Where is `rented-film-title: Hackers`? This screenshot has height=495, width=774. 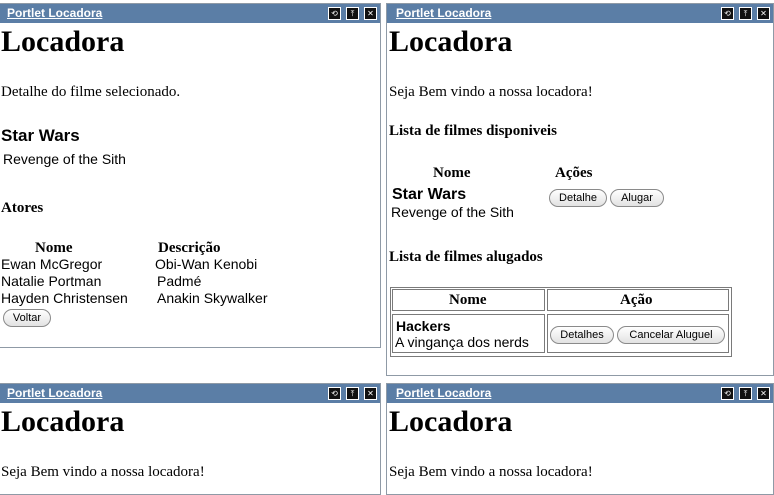 rented-film-title: Hackers is located at coordinates (423, 326).